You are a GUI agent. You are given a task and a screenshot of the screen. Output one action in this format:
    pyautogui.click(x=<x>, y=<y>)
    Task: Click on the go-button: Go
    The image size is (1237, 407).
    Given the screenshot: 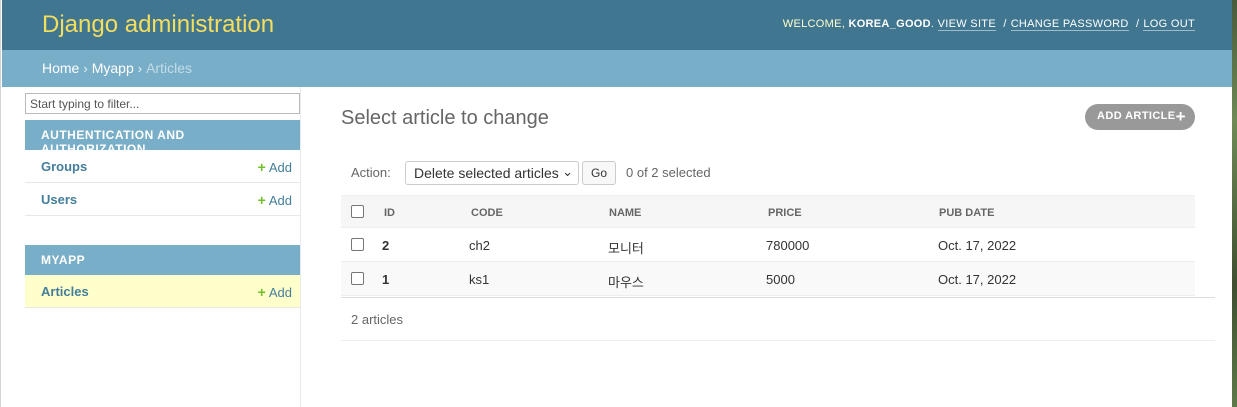 What is the action you would take?
    pyautogui.click(x=599, y=173)
    